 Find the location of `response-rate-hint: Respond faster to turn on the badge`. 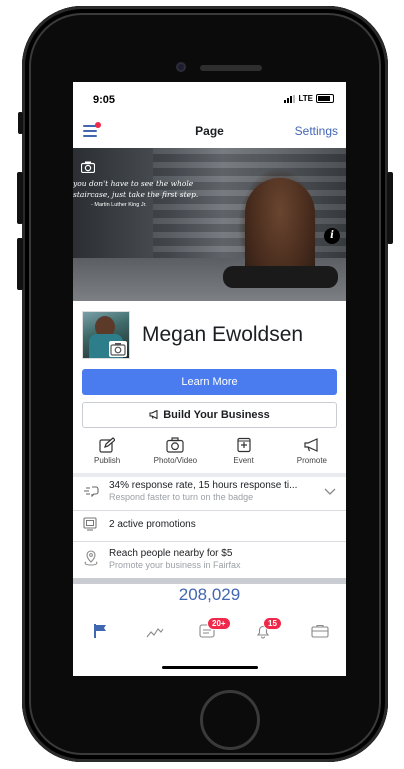

response-rate-hint: Respond faster to turn on the badge is located at coordinates (181, 497).